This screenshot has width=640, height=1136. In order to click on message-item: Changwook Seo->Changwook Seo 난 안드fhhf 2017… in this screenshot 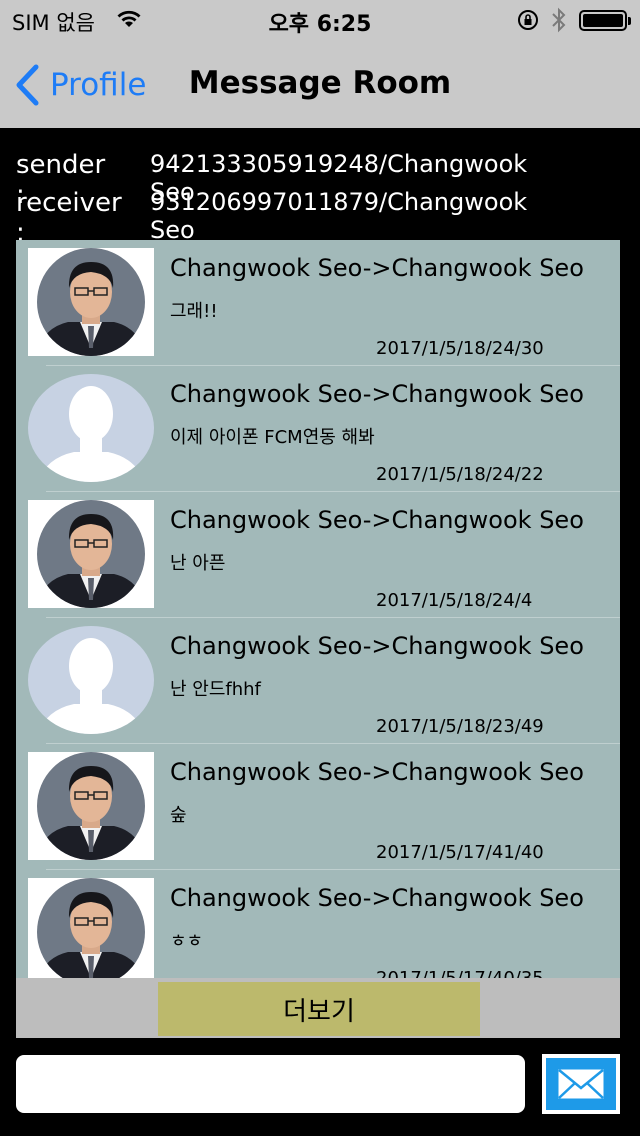, I will do `click(318, 681)`.